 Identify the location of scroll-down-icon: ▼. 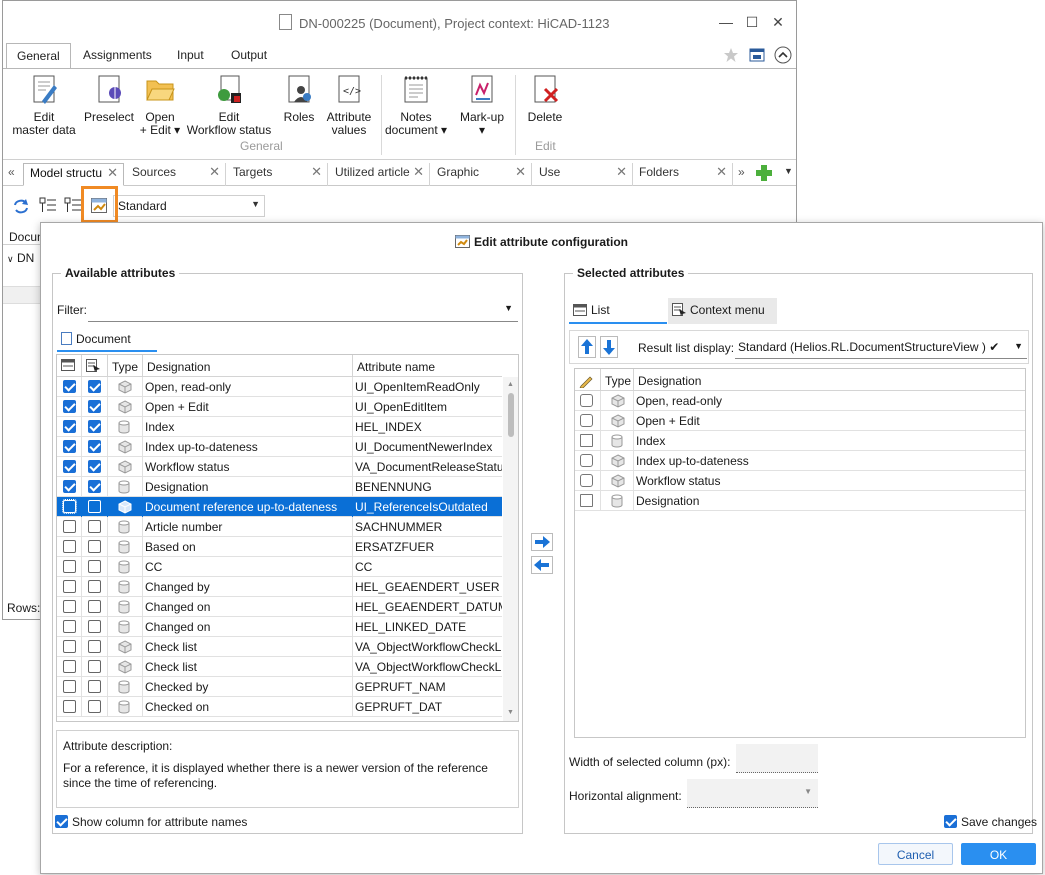
(510, 712).